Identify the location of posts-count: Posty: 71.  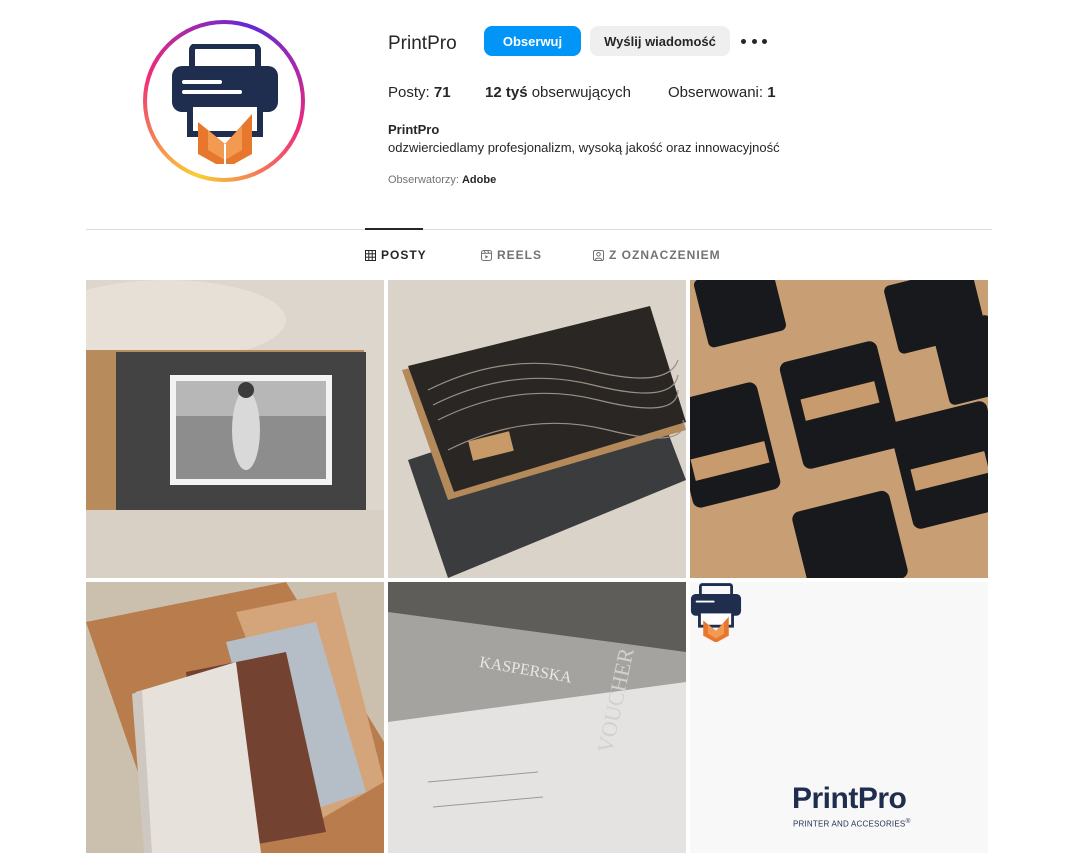
(419, 92).